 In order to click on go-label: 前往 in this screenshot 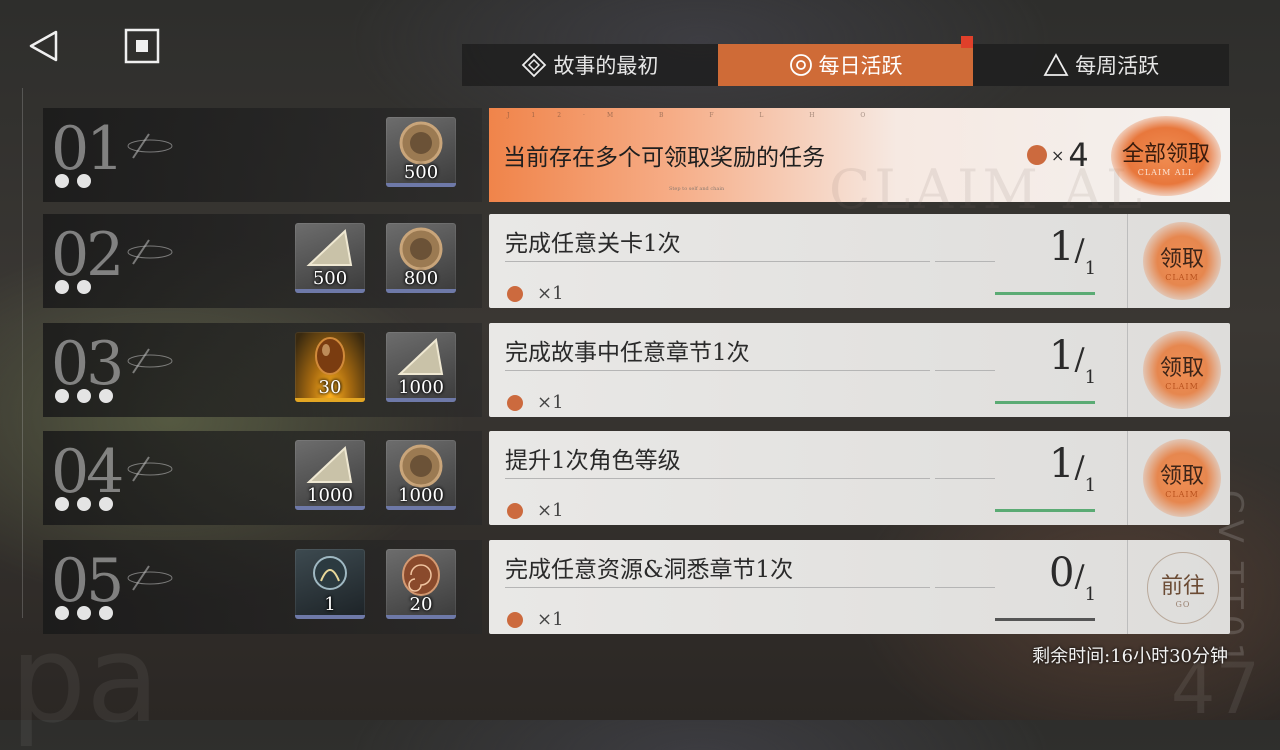, I will do `click(1182, 586)`.